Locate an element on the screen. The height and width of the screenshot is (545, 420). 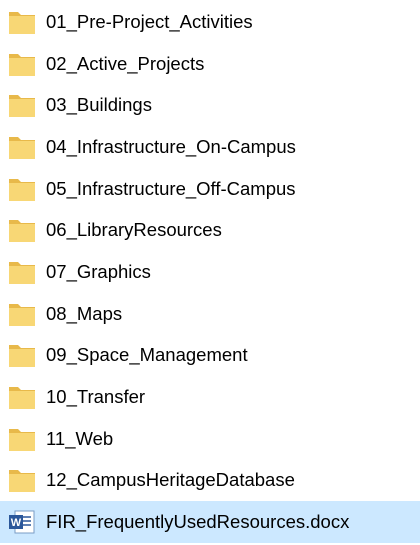
folder-label: 07_Graphics is located at coordinates (98, 271).